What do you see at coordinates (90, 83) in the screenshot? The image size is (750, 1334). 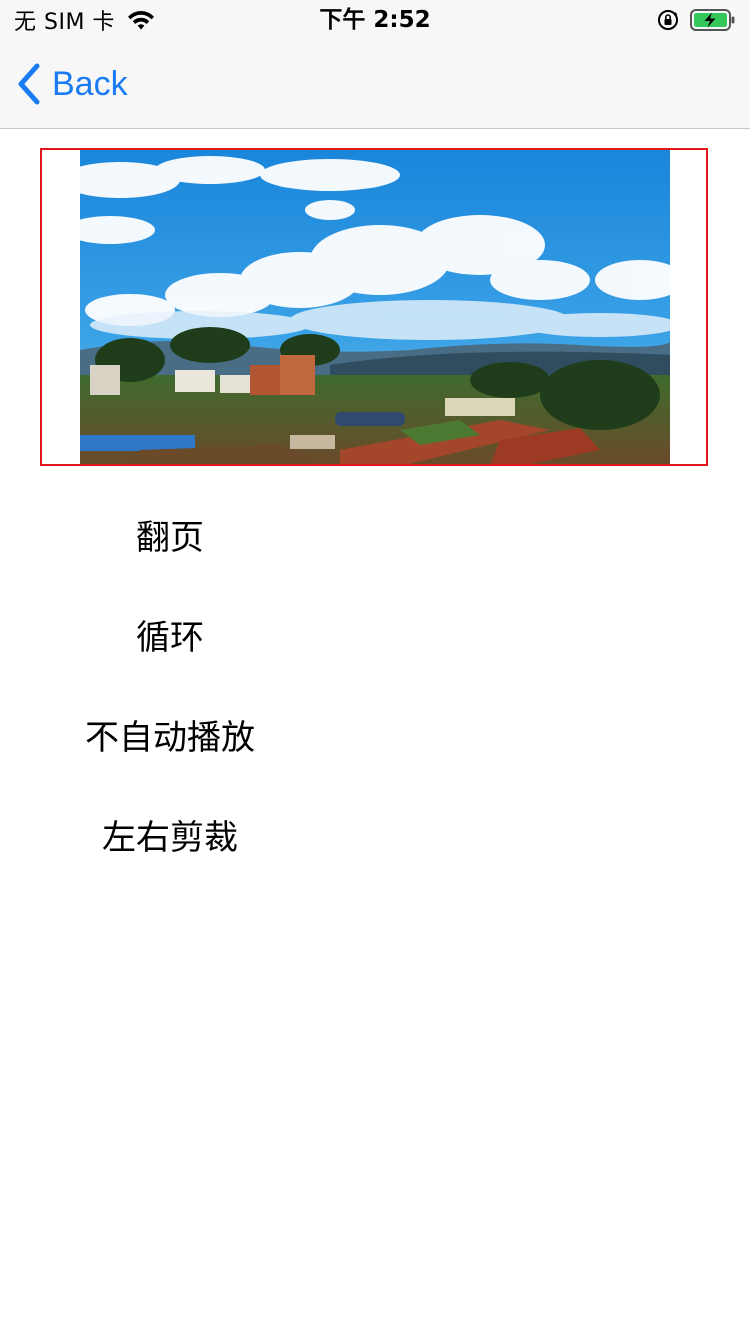 I see `back-label: Back` at bounding box center [90, 83].